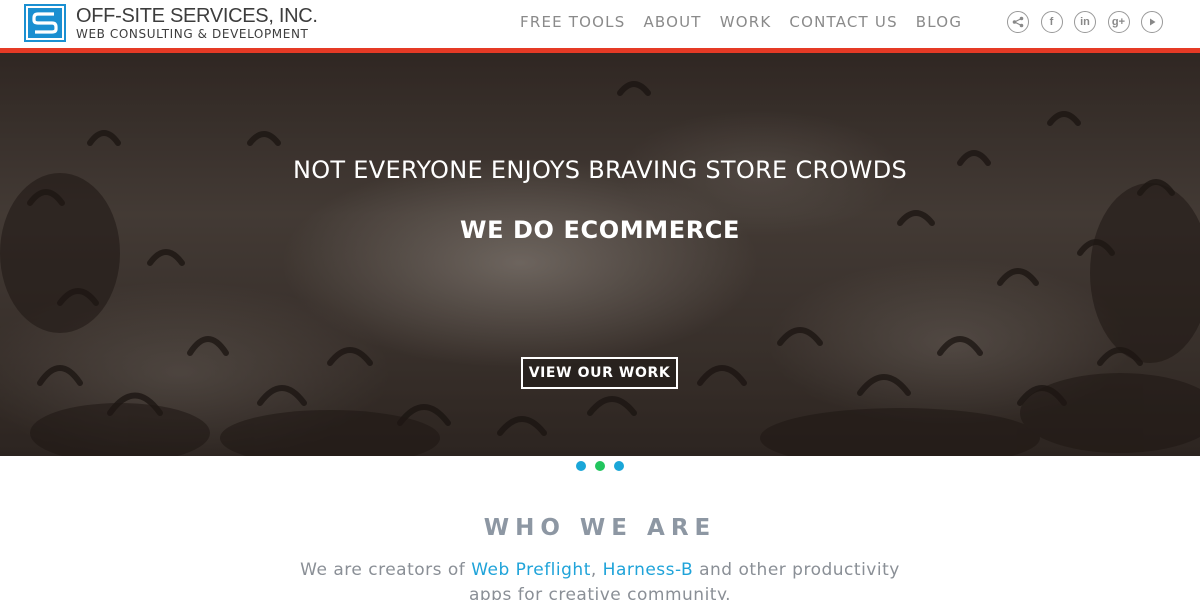  Describe the element at coordinates (45, 23) in the screenshot. I see `logo-mark-icon` at that location.